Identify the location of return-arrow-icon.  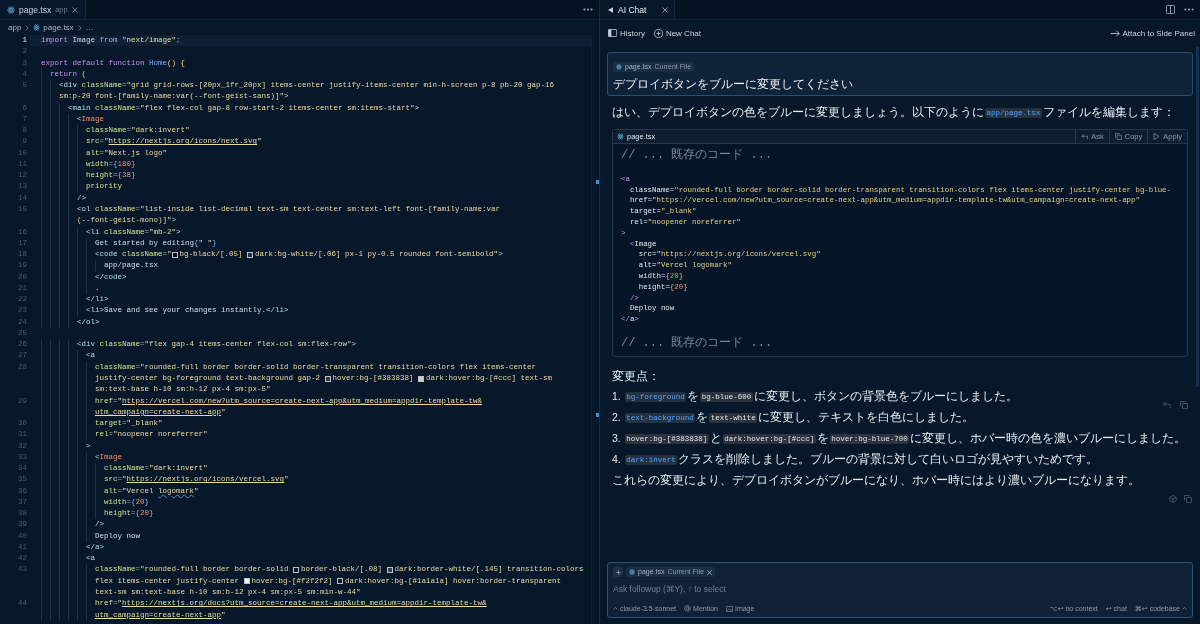
(1085, 136).